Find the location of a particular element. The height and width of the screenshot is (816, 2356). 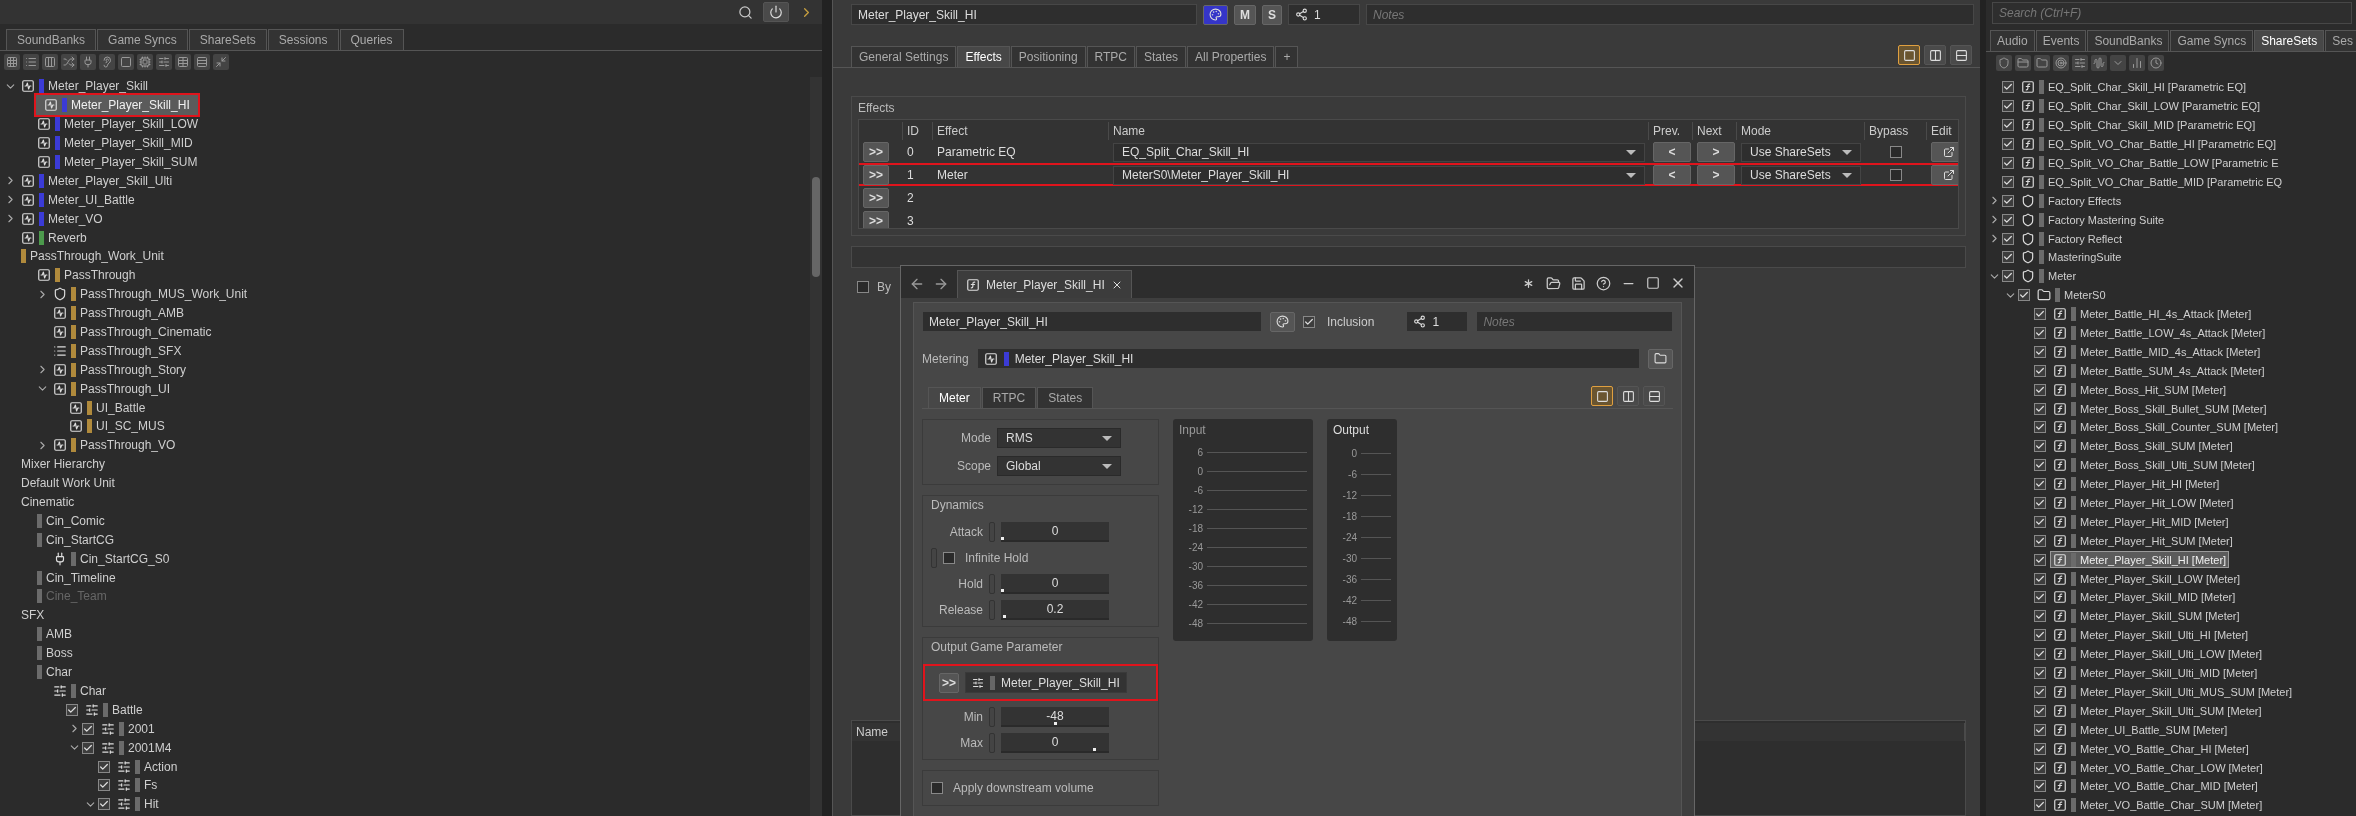

shareset-dropdown: EQ_Split_Char_Skill_HI is located at coordinates (1379, 152).